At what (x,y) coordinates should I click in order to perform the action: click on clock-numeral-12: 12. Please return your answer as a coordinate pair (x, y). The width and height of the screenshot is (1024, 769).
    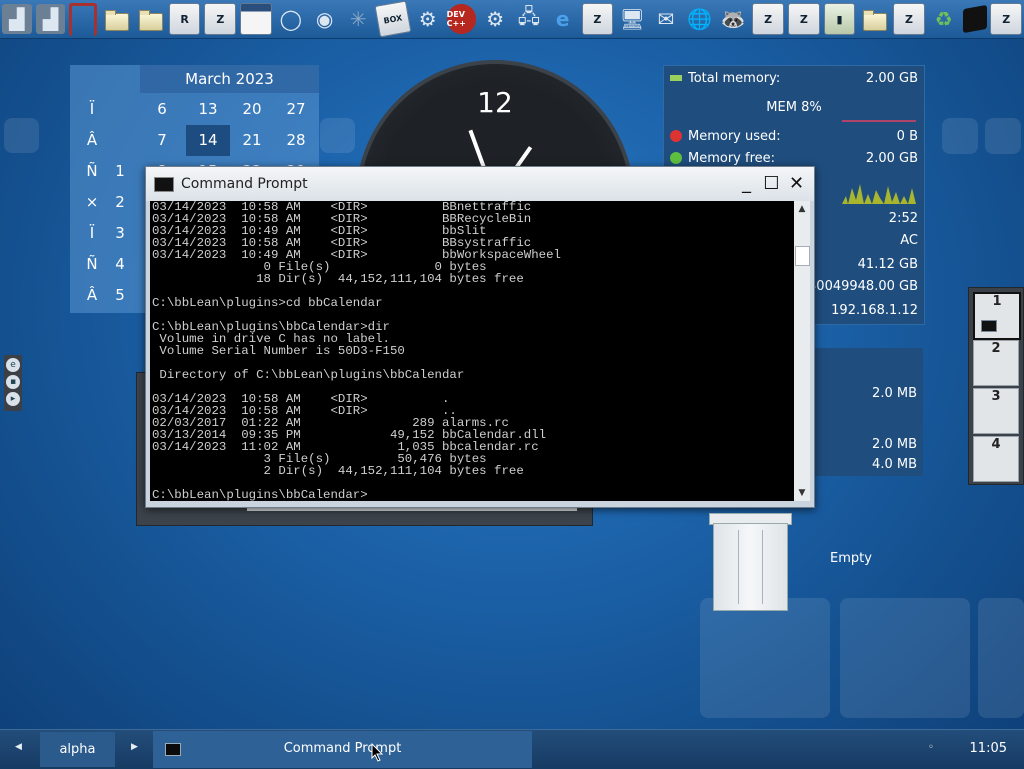
    Looking at the image, I should click on (495, 102).